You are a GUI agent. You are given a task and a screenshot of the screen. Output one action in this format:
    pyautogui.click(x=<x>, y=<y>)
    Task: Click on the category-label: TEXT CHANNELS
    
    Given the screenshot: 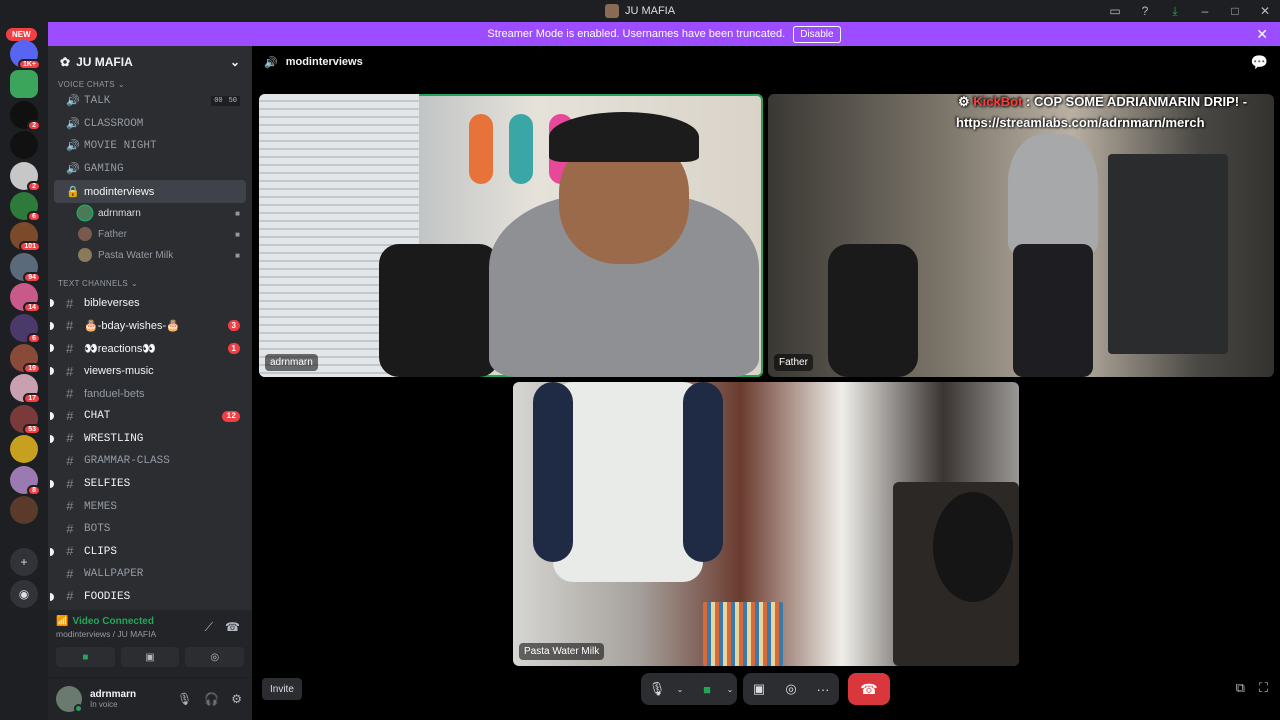 What is the action you would take?
    pyautogui.click(x=93, y=284)
    